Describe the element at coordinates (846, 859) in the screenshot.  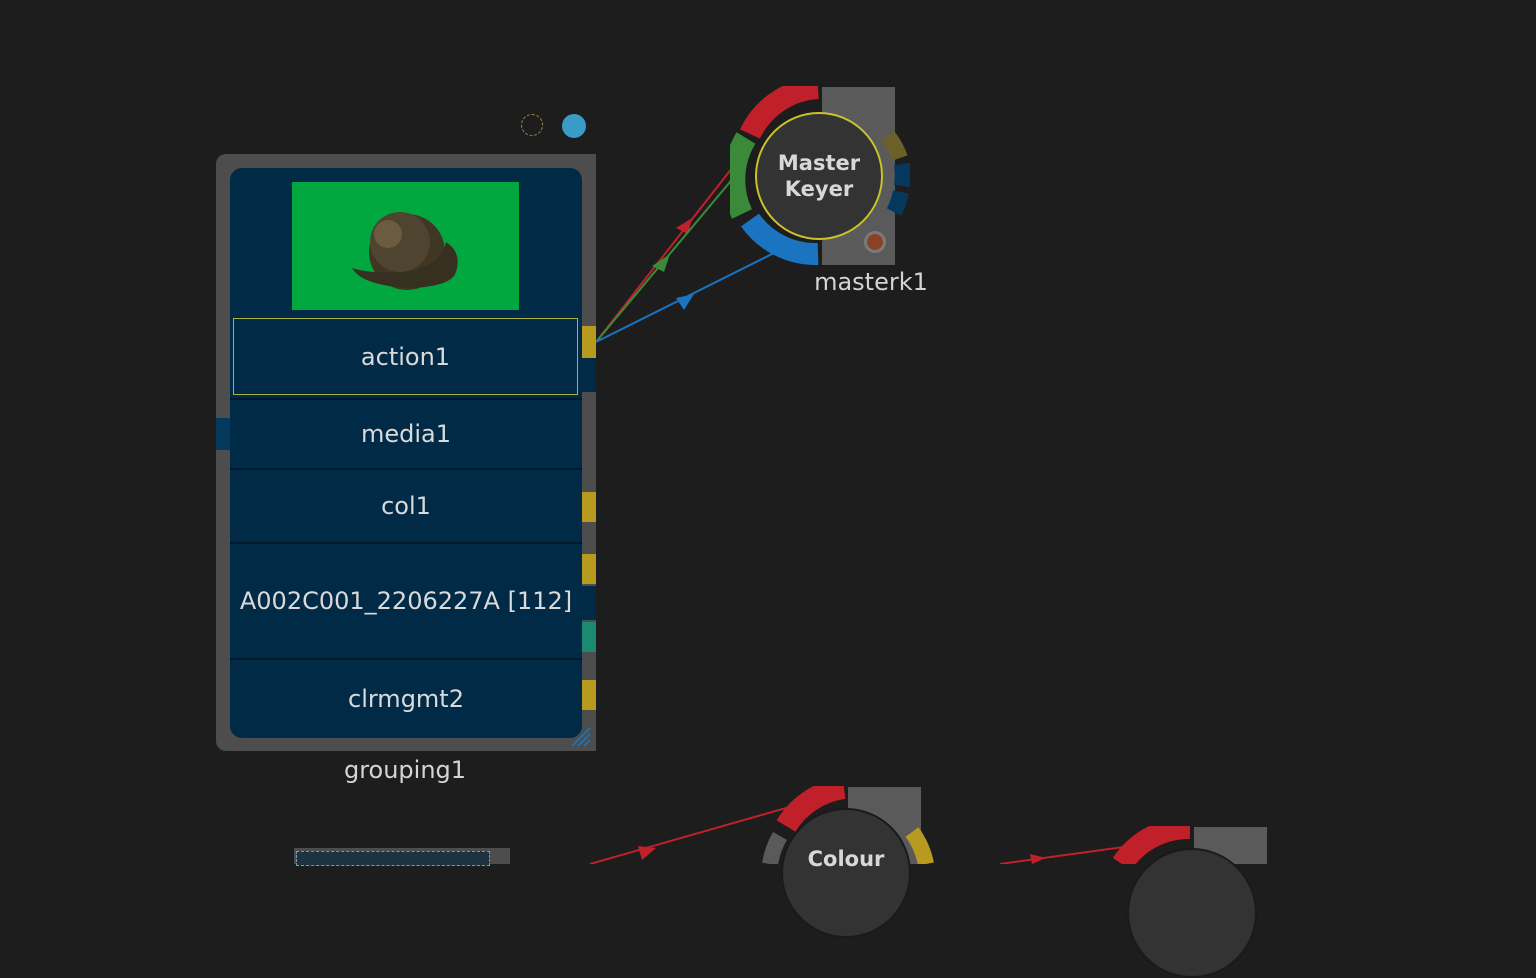
I see `colour-node-title: Colour` at that location.